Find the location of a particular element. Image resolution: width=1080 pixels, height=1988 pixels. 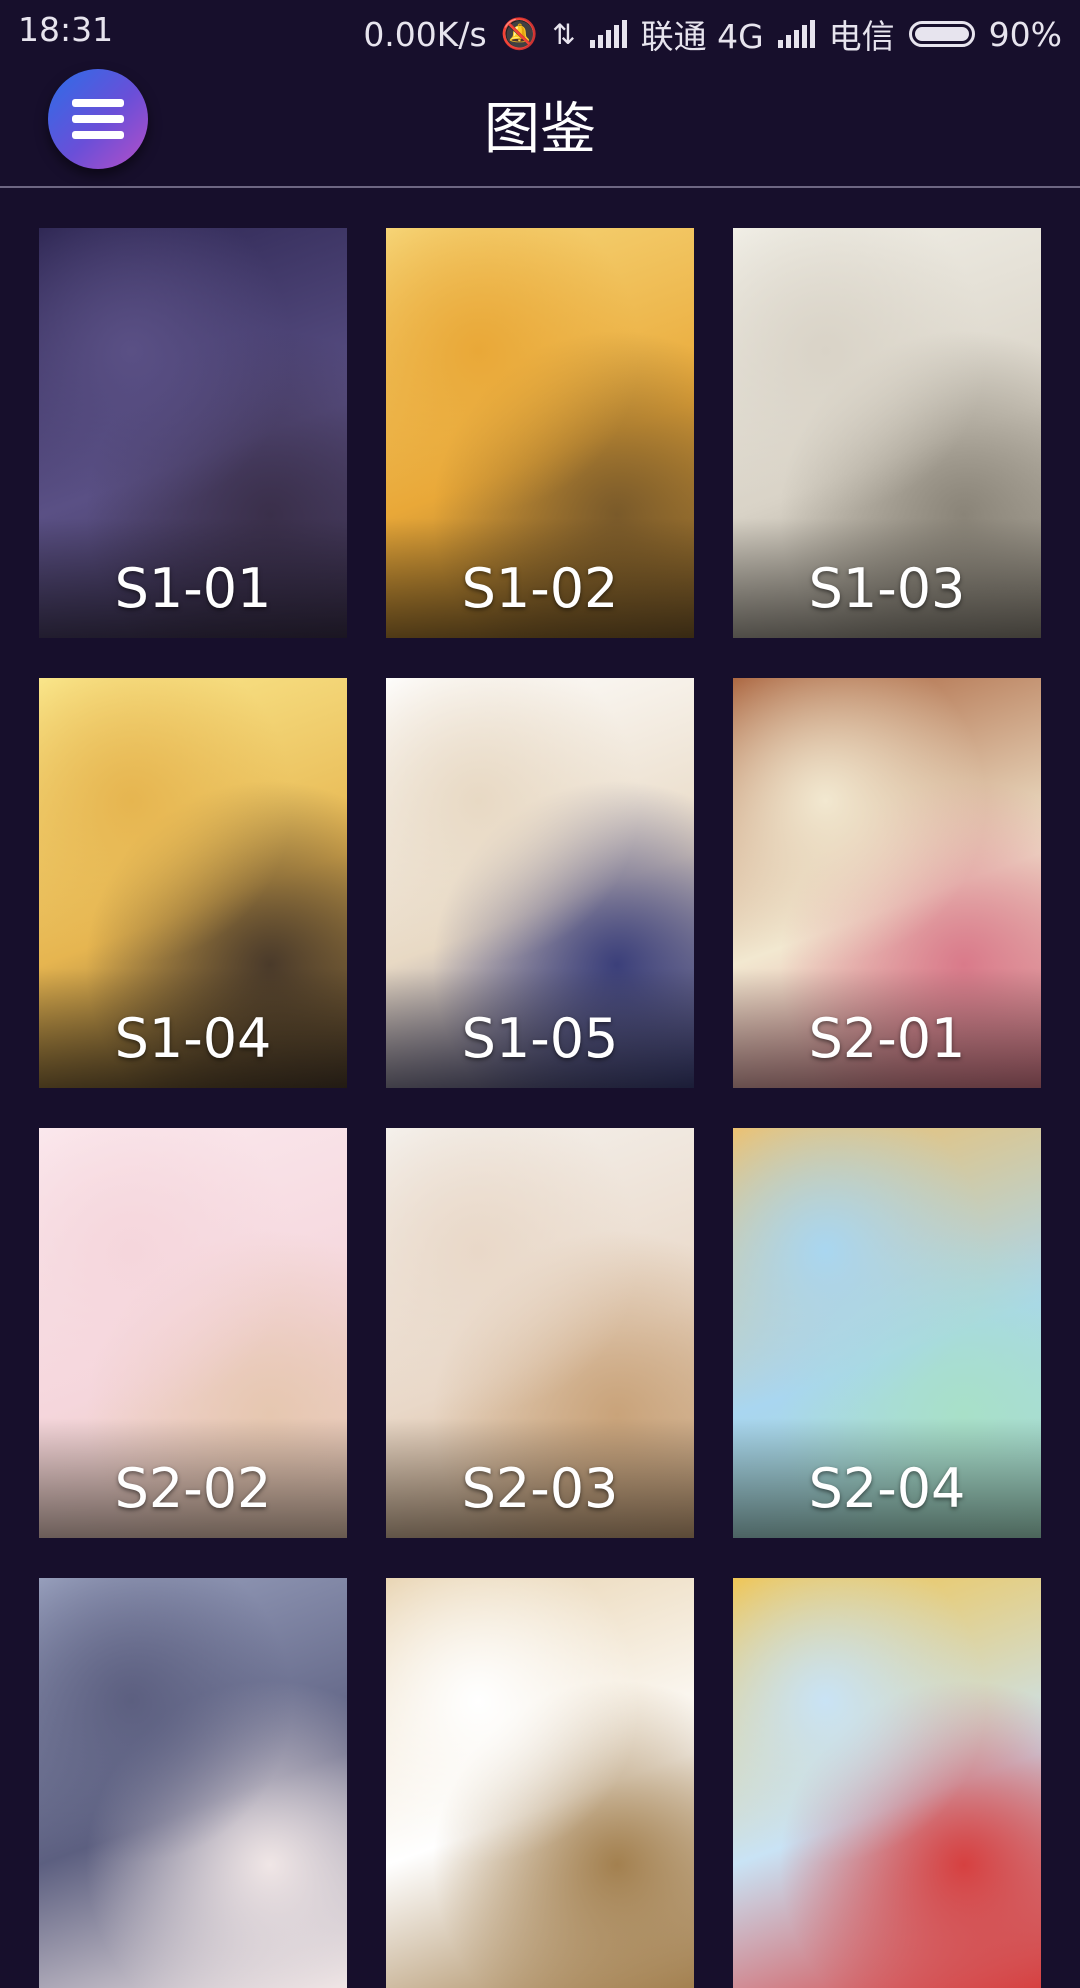

data-arrows-icon: ⇅ is located at coordinates (564, 34).